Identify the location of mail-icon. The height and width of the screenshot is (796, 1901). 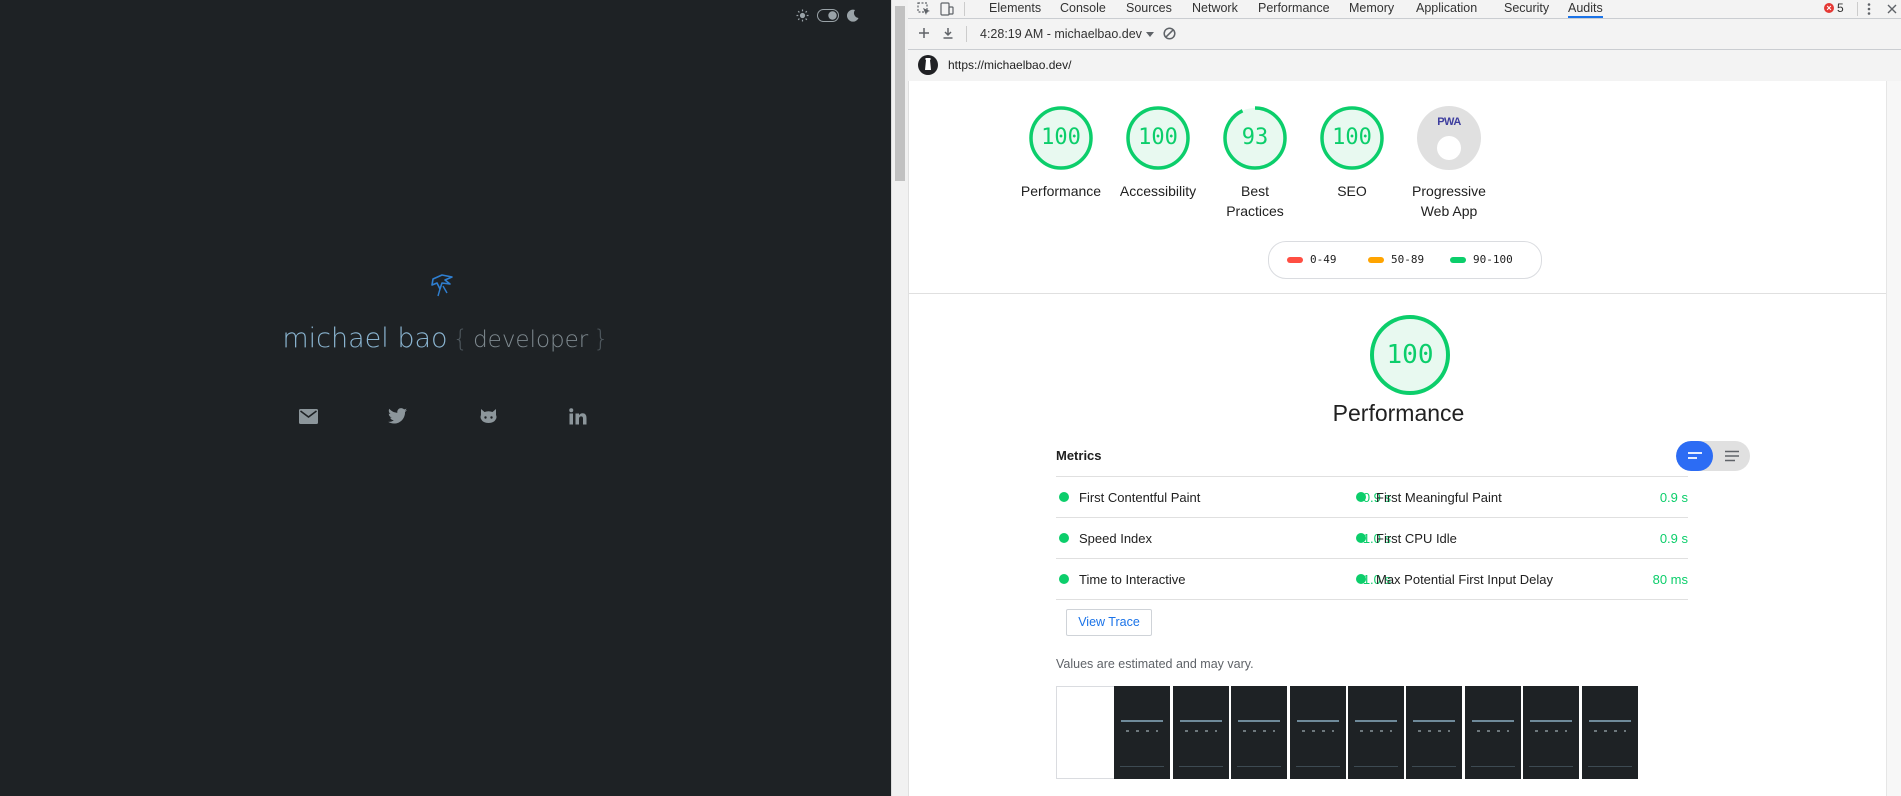
(308, 416).